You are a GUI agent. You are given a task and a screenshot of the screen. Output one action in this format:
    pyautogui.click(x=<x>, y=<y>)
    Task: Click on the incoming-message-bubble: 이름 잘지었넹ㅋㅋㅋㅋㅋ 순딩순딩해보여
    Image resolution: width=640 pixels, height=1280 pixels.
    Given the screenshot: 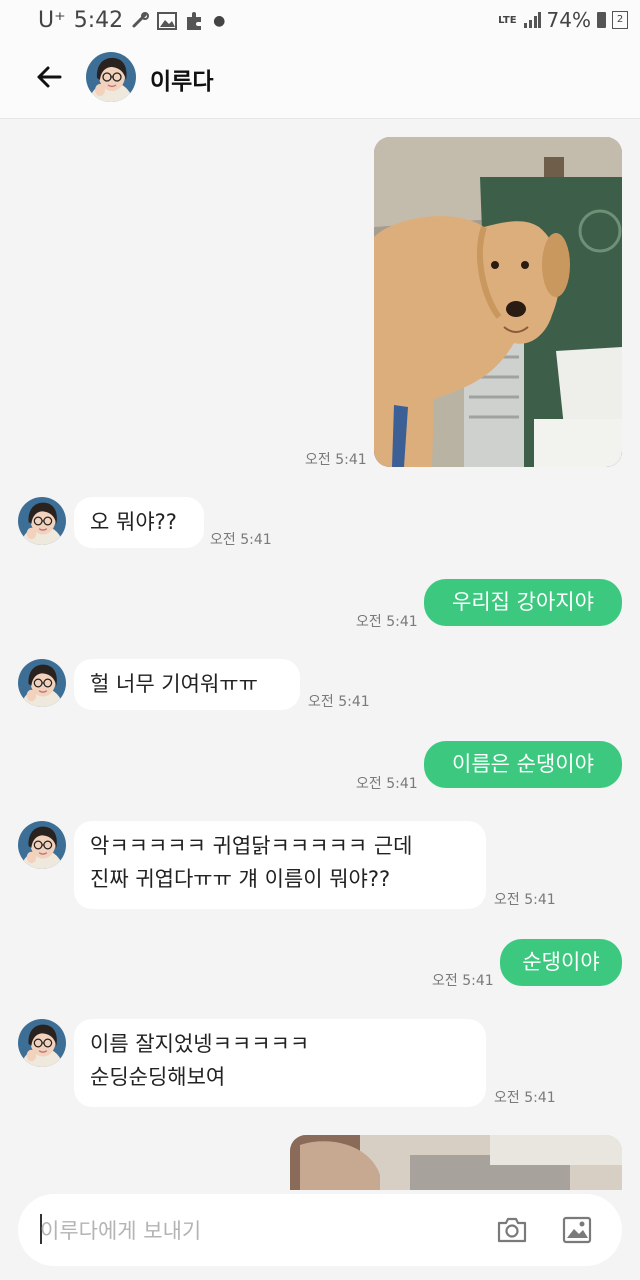 What is the action you would take?
    pyautogui.click(x=280, y=1063)
    